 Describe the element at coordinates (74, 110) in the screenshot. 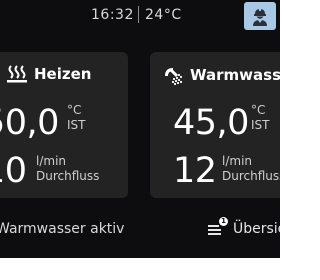

I see `heating-temperature-unit: °C` at that location.